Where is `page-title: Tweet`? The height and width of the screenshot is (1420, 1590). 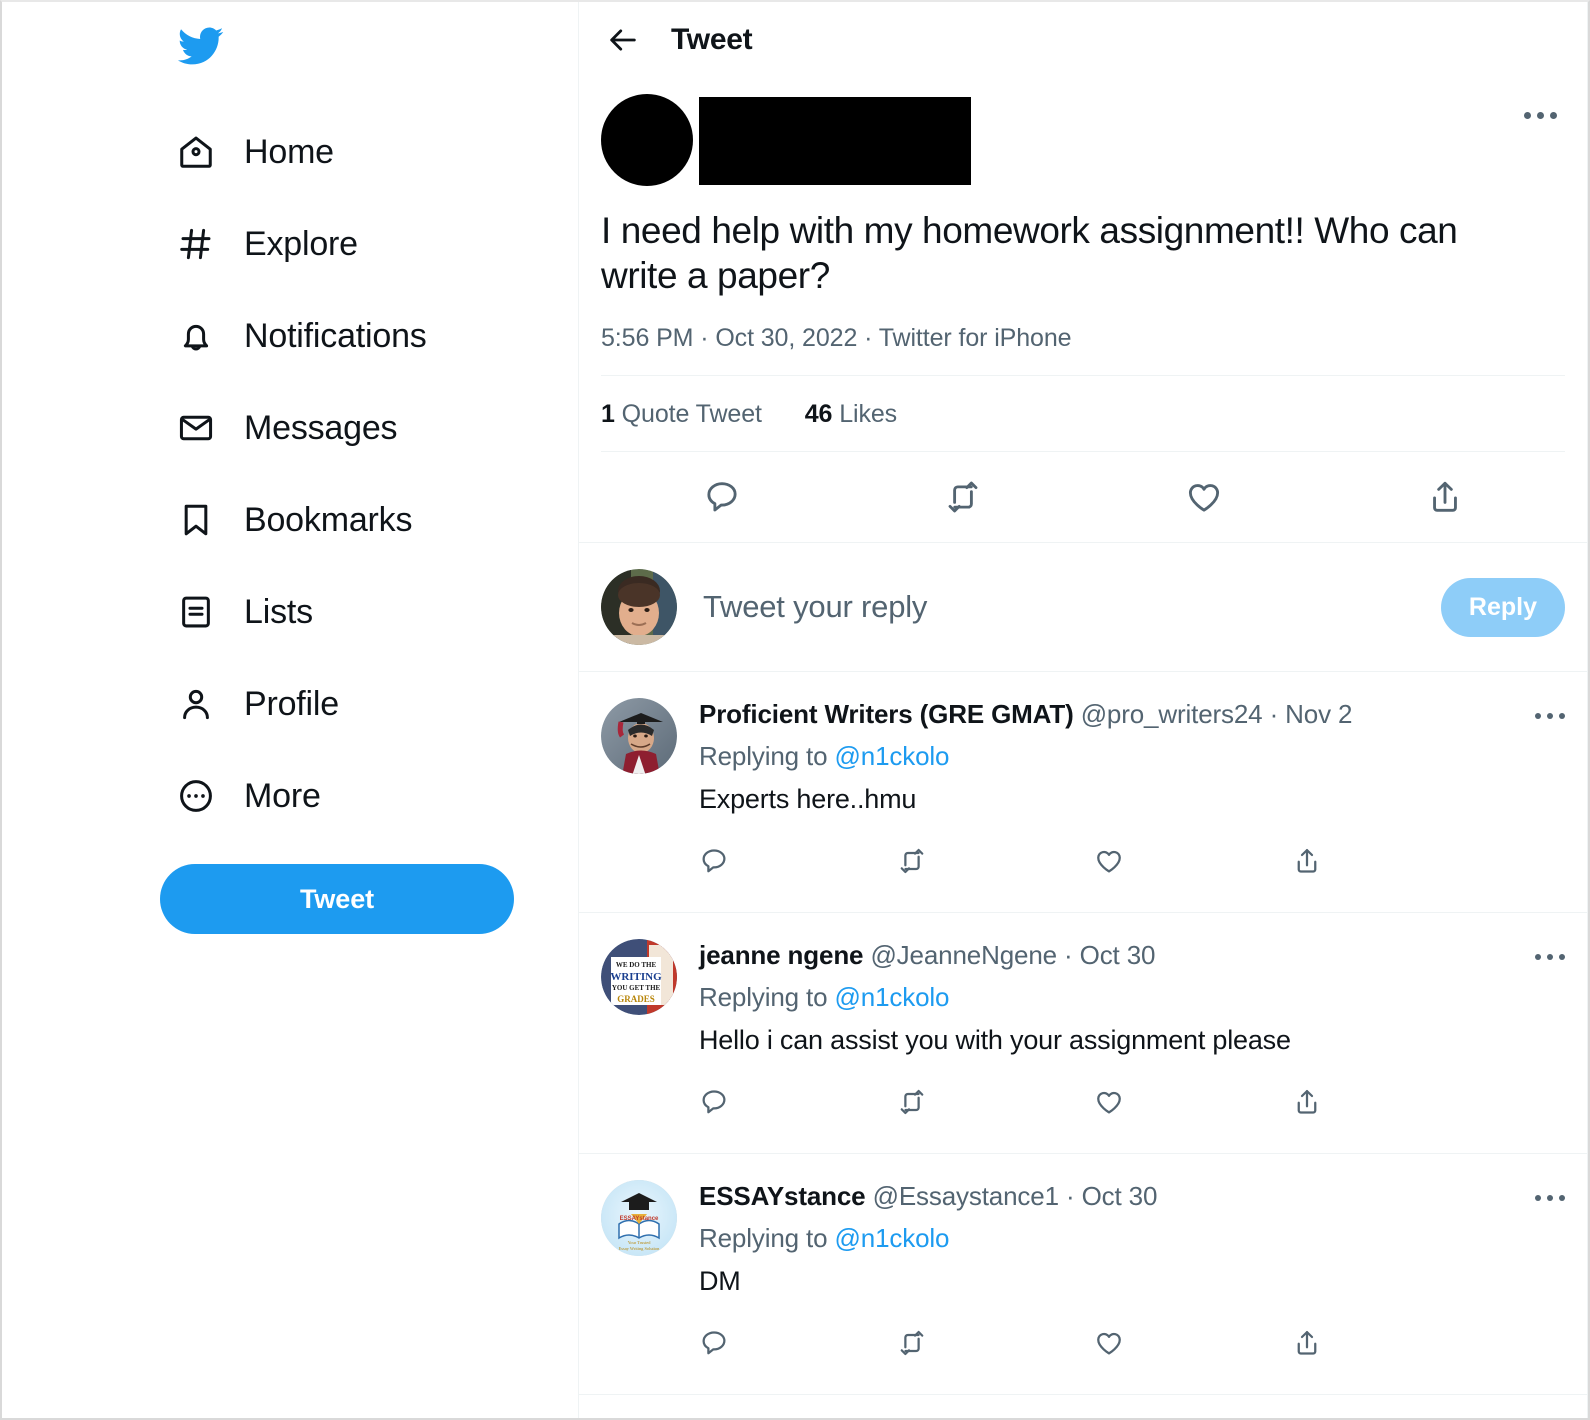 page-title: Tweet is located at coordinates (712, 39).